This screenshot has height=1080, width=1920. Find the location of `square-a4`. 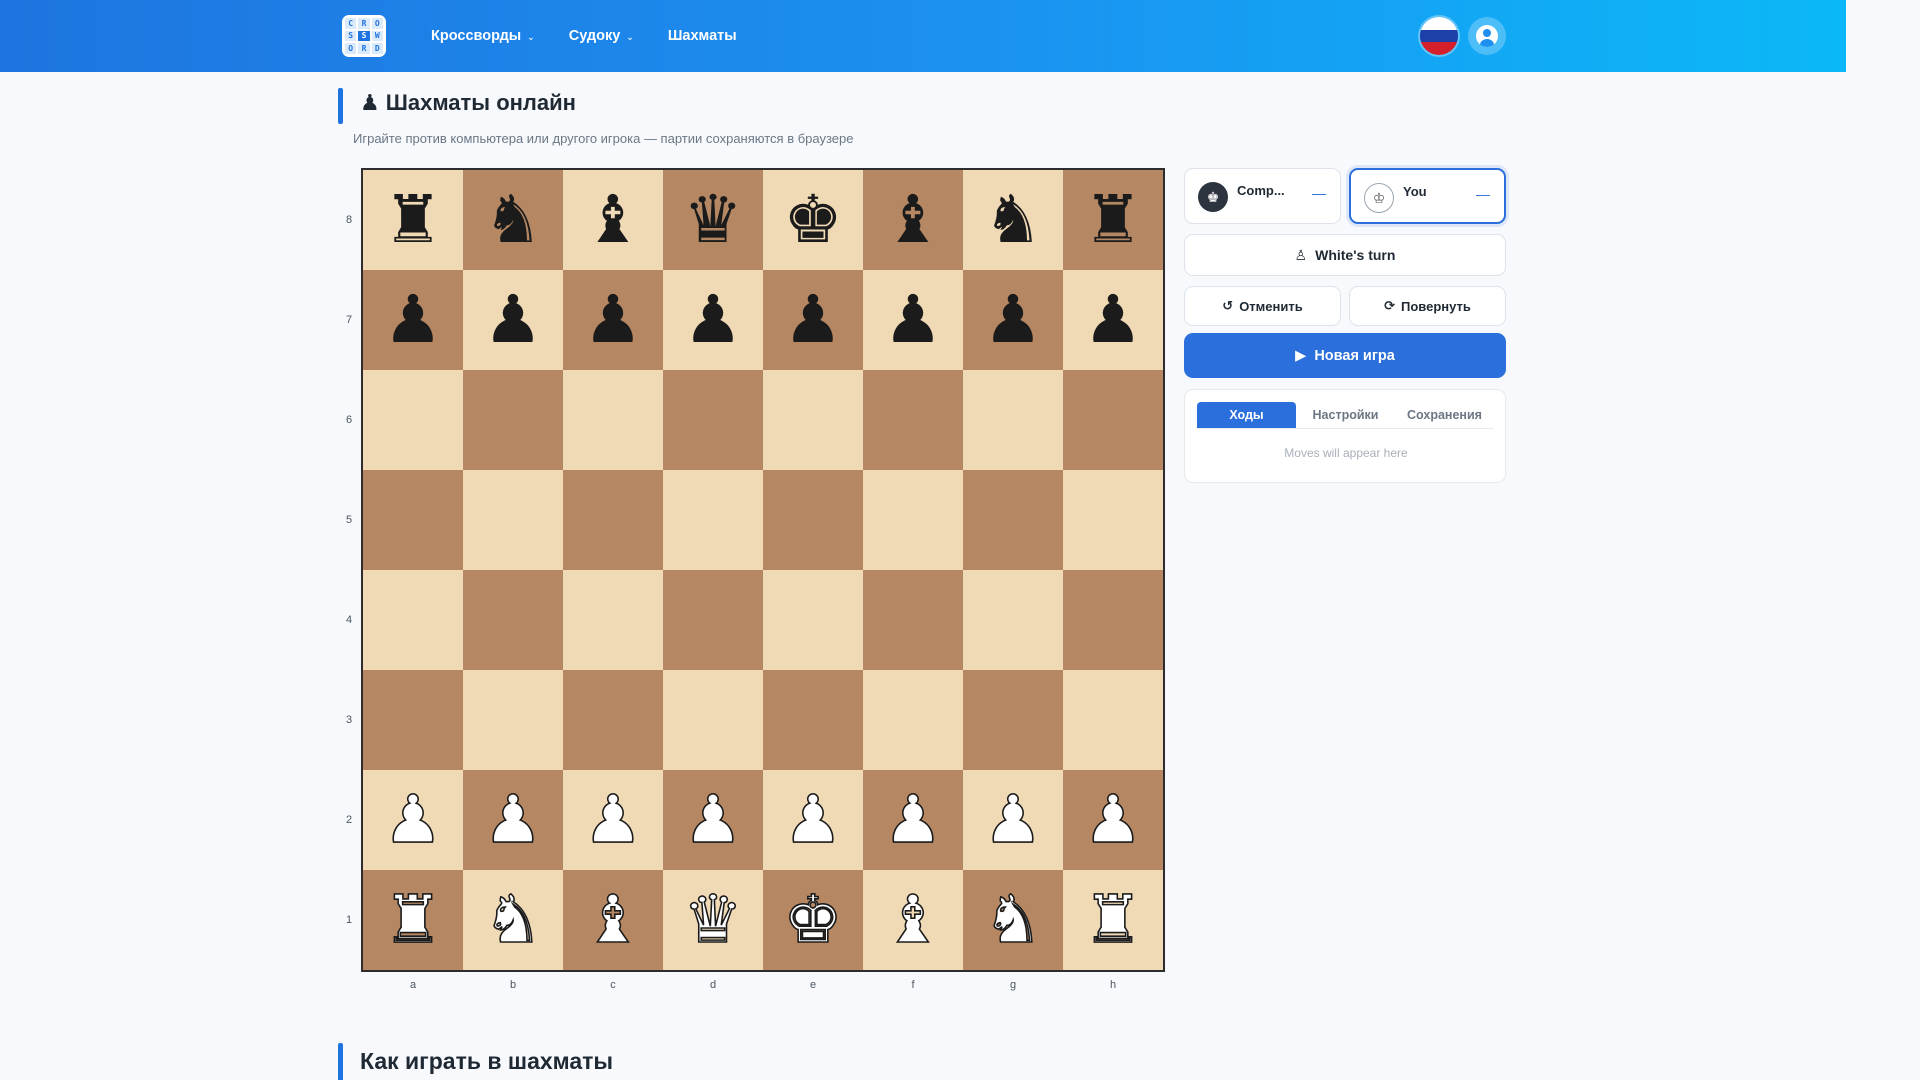

square-a4 is located at coordinates (413, 620).